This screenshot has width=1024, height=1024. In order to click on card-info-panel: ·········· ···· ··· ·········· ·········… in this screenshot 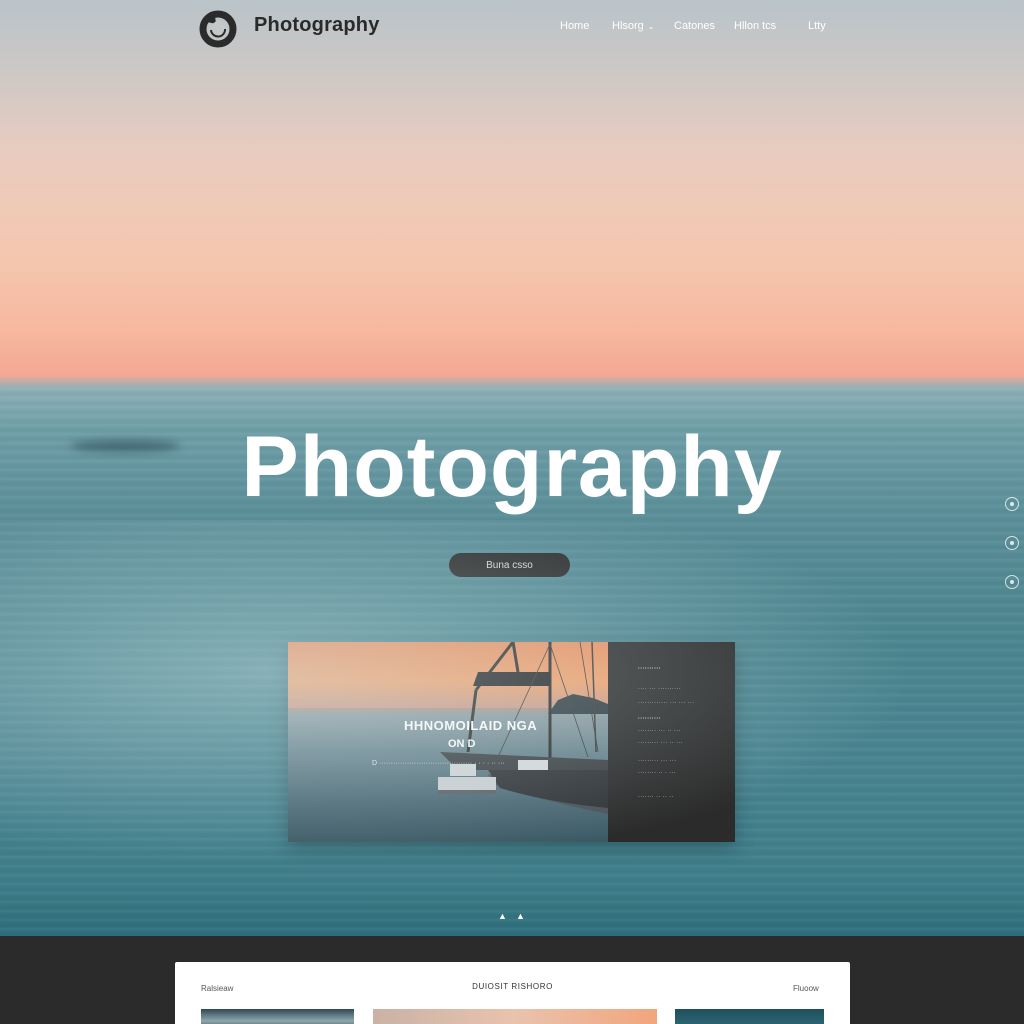, I will do `click(671, 742)`.